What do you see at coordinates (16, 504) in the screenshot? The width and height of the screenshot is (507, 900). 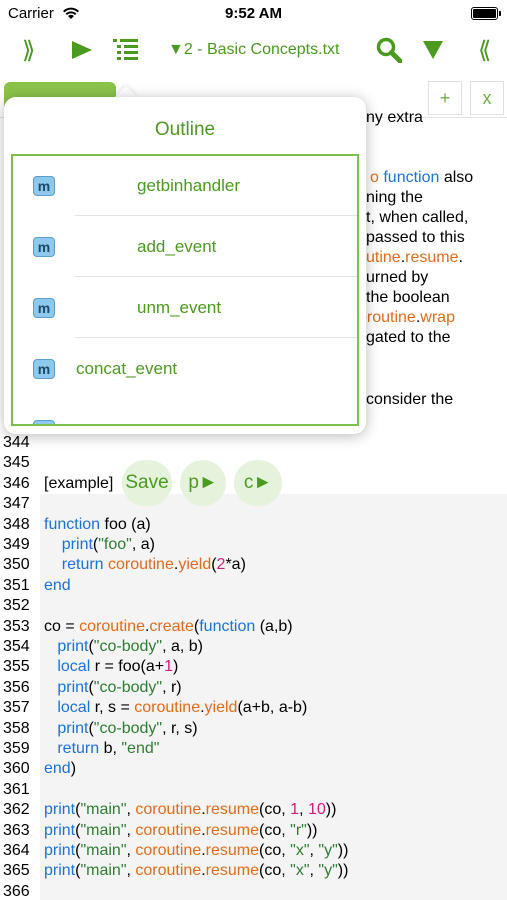 I see `line-number: 347` at bounding box center [16, 504].